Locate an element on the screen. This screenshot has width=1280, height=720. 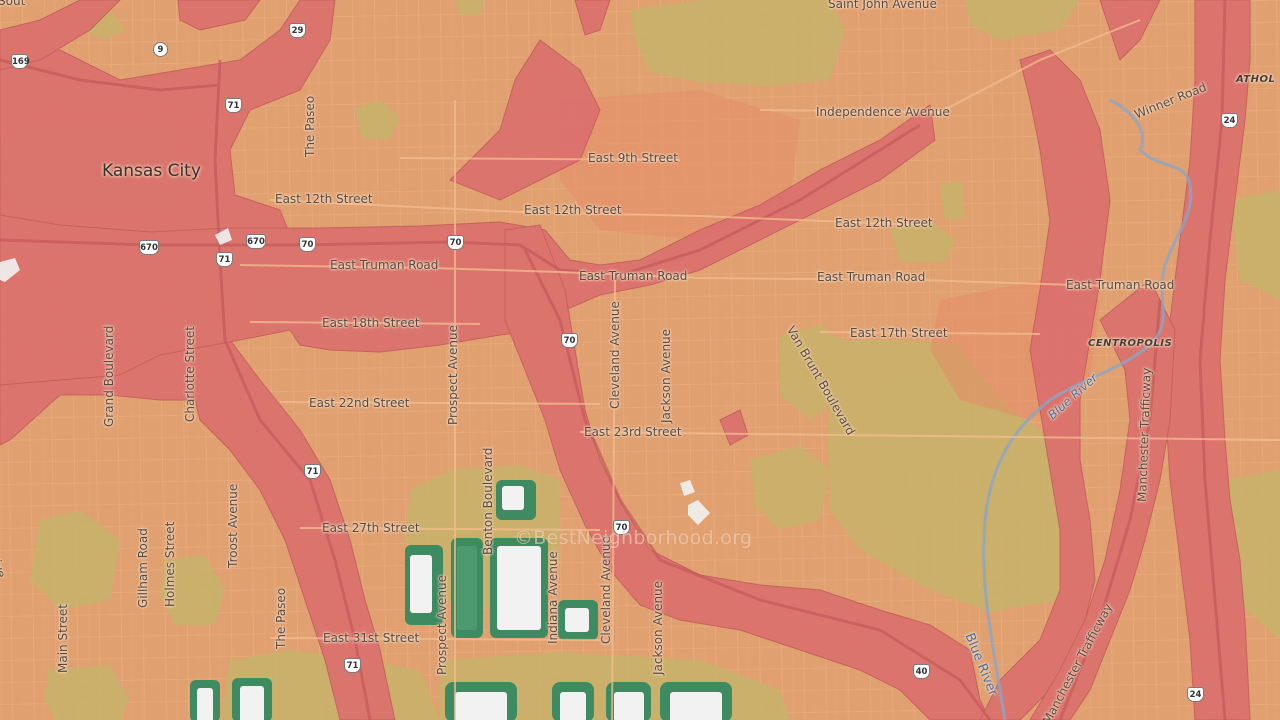
green-block-2-inner is located at coordinates (519, 588).